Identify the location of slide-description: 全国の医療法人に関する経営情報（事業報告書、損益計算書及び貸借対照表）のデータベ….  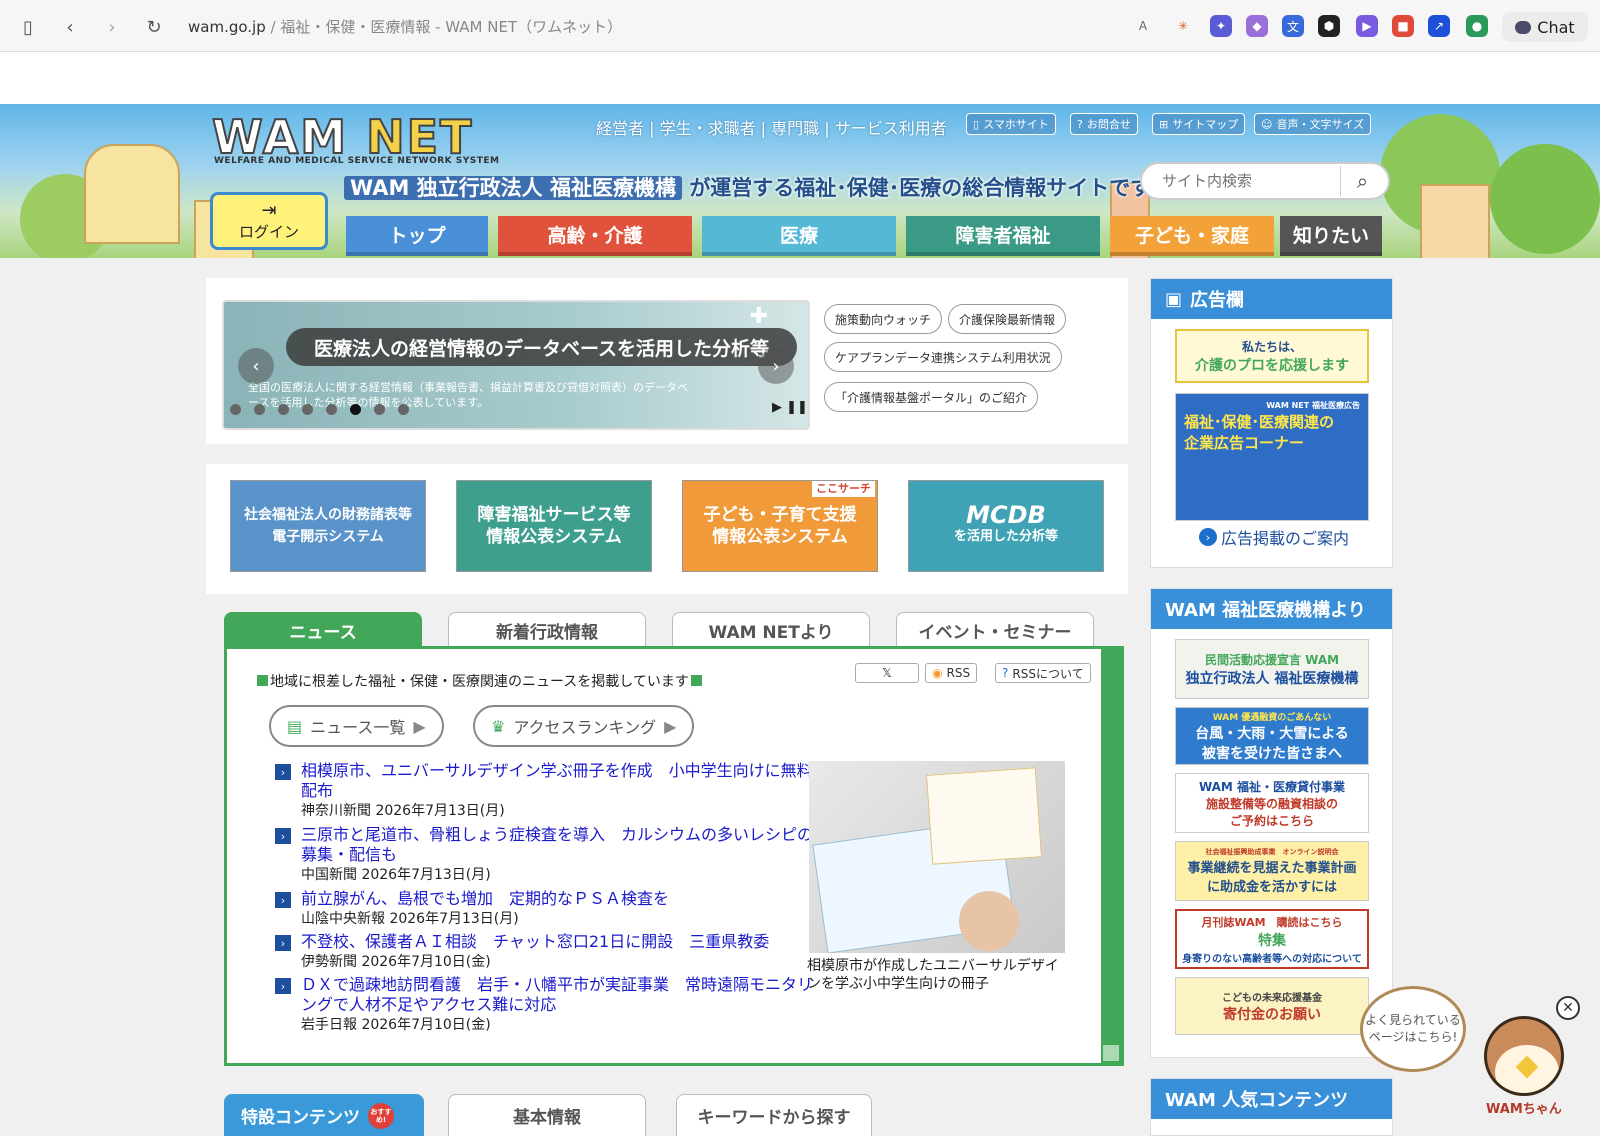
(468, 395).